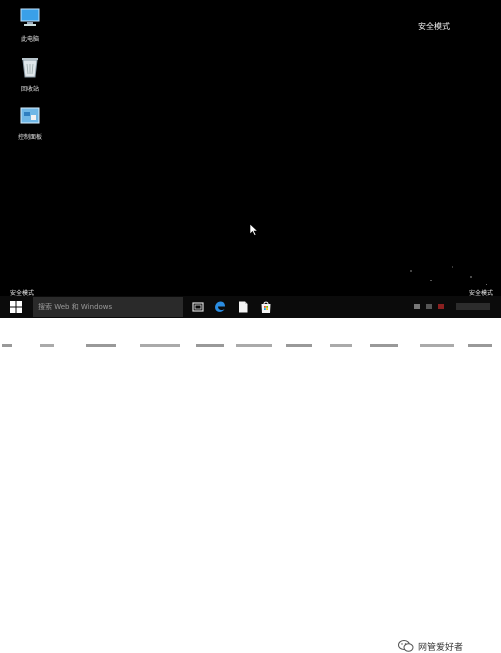  What do you see at coordinates (473, 306) in the screenshot?
I see `clock` at bounding box center [473, 306].